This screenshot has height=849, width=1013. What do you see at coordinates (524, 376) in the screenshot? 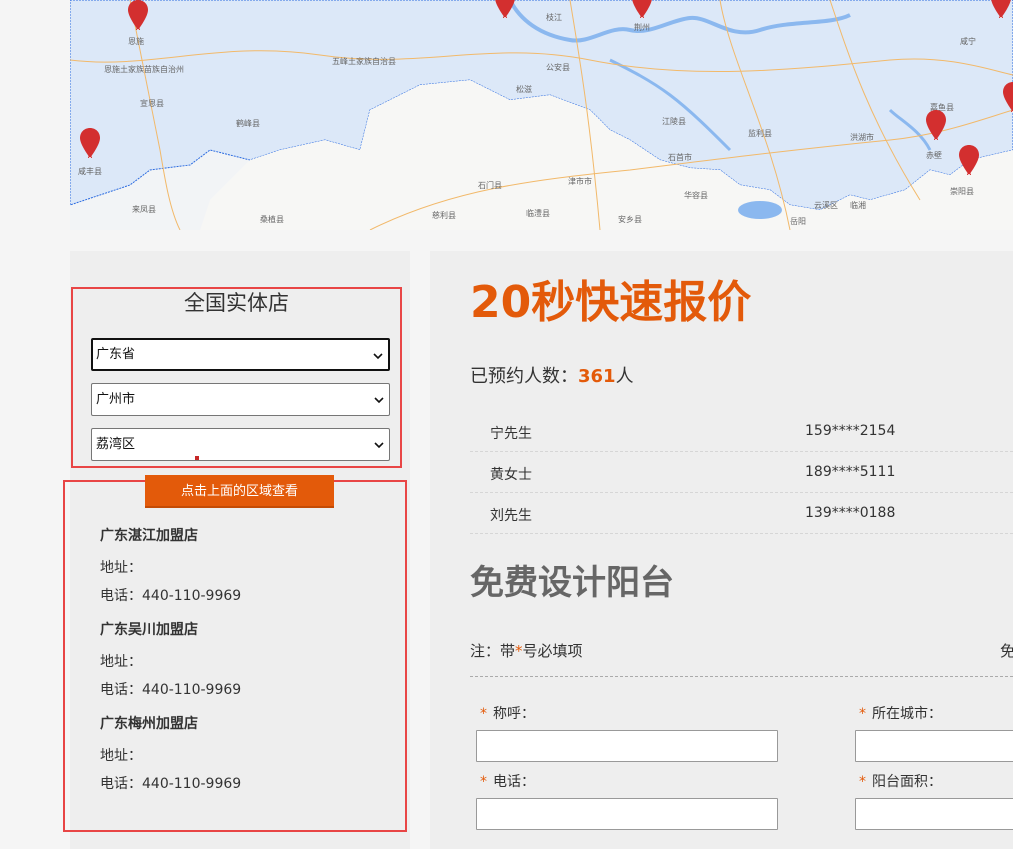
I see `booked-prefix: 已预约人数：` at bounding box center [524, 376].